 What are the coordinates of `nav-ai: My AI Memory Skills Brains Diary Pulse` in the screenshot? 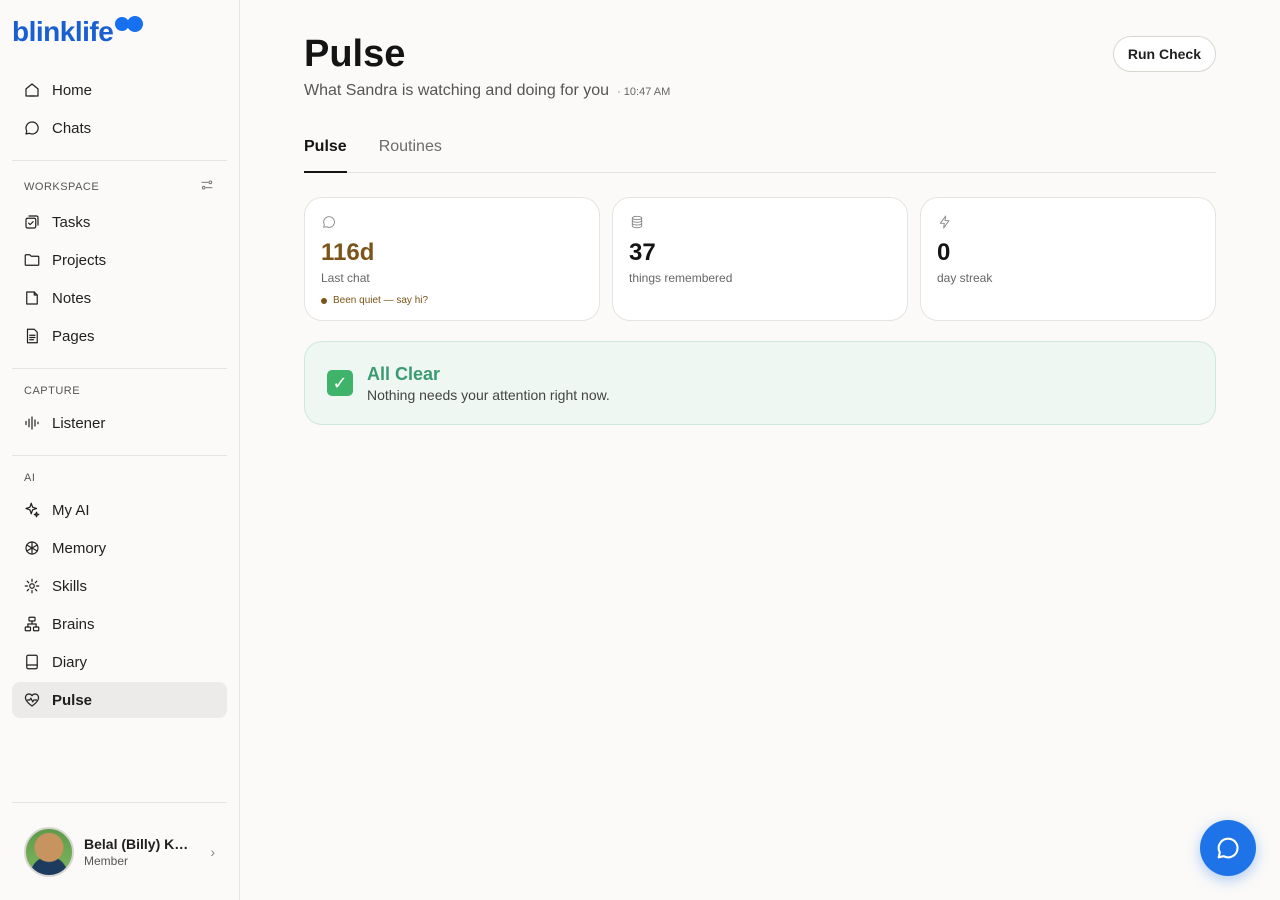 It's located at (119, 609).